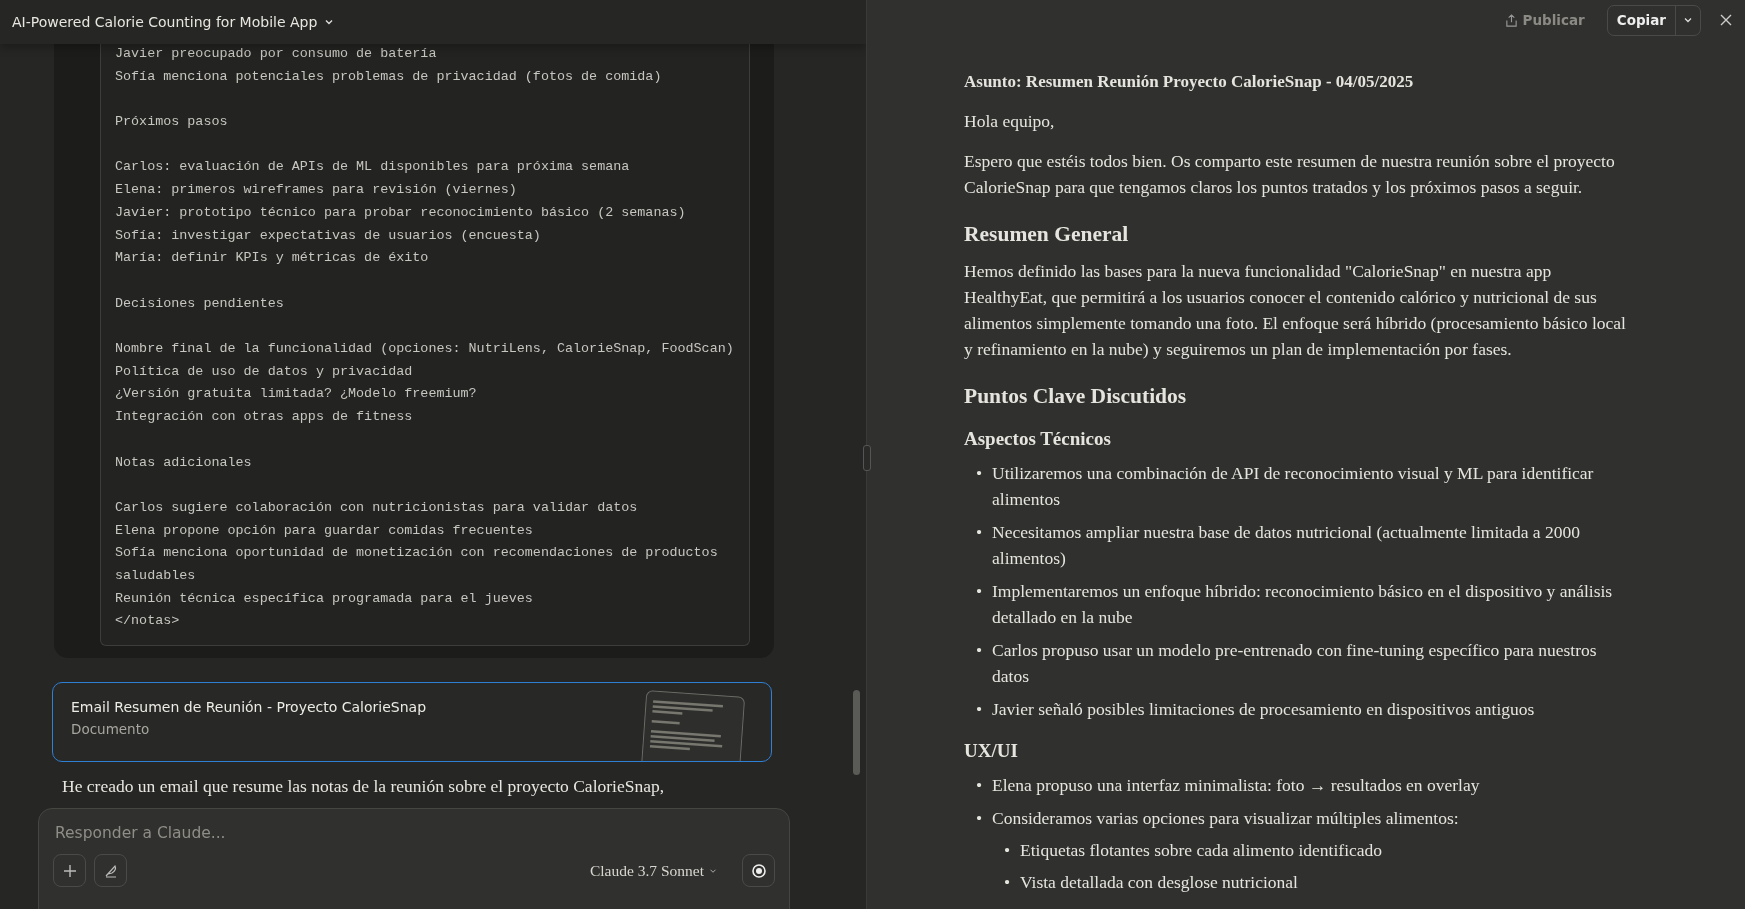  I want to click on subsection-heading: Aspectos Técnicos, so click(1038, 439).